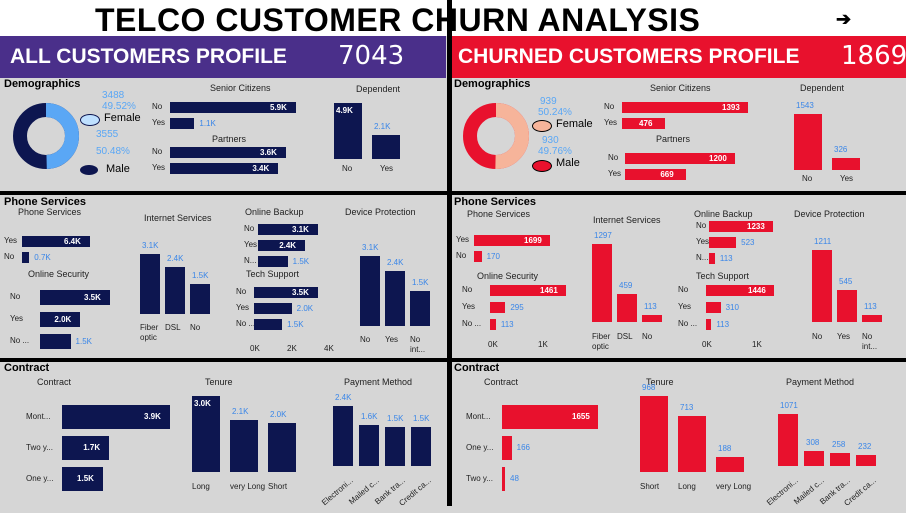 This screenshot has width=906, height=513. Describe the element at coordinates (344, 110) in the screenshot. I see `all-dependent-value-label: 4.9K` at that location.